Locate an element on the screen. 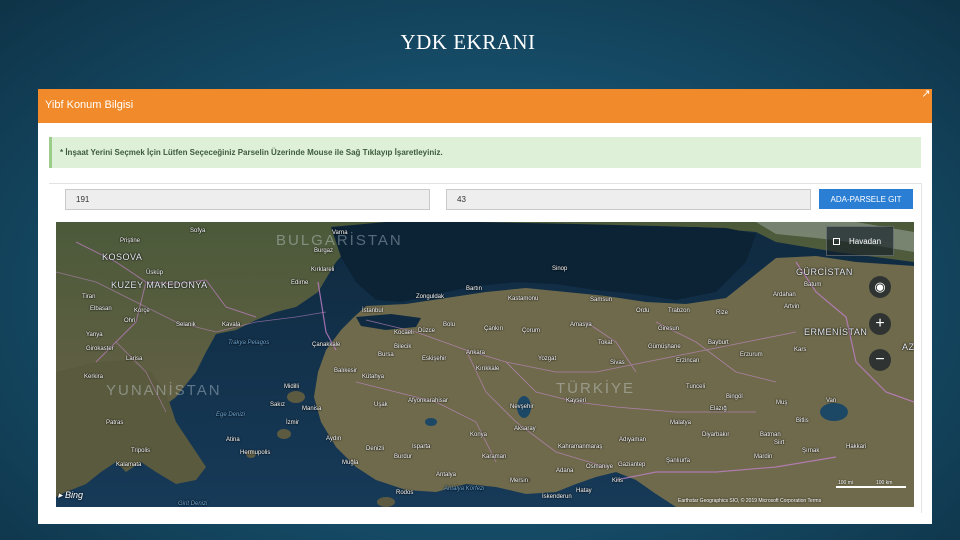  zoom-in-icon: + is located at coordinates (880, 324).